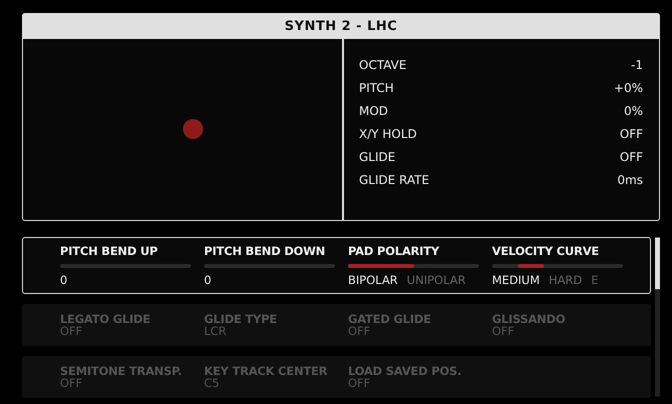 The height and width of the screenshot is (404, 672). What do you see at coordinates (516, 280) in the screenshot?
I see `option-label: MEDIUM` at bounding box center [516, 280].